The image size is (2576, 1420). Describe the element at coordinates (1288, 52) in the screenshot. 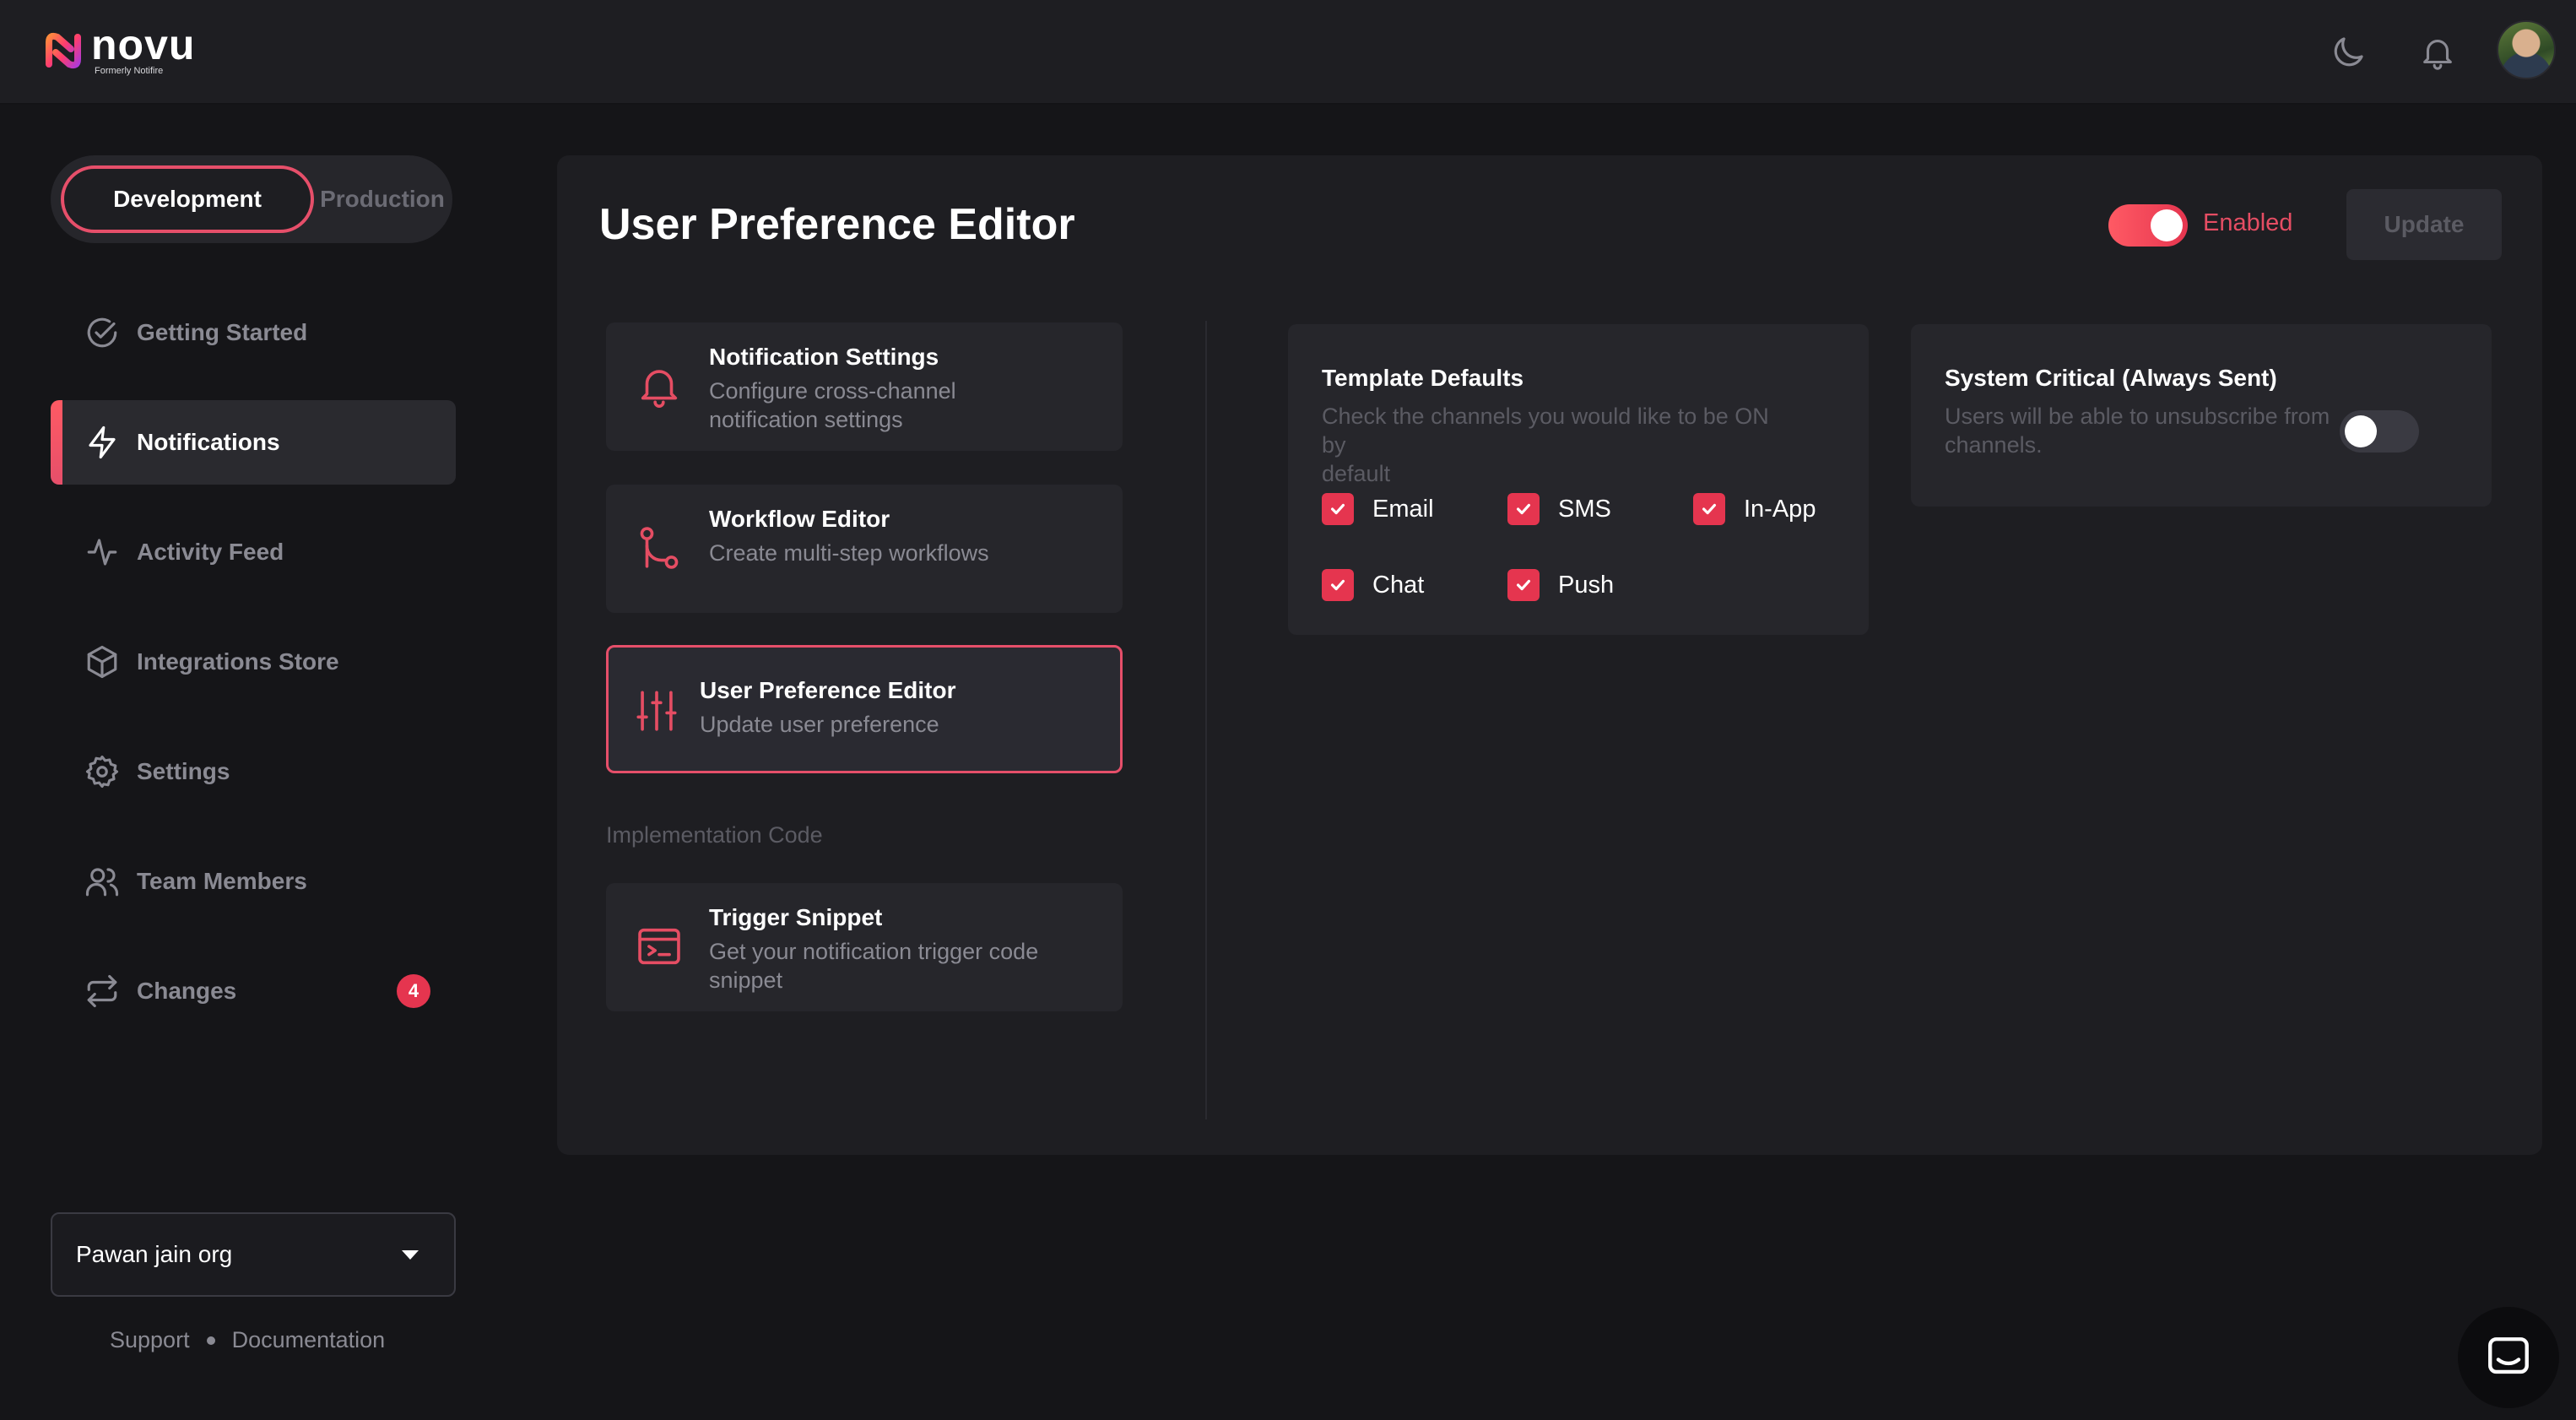

I see `top-bar: novu Formerly Notifire` at that location.